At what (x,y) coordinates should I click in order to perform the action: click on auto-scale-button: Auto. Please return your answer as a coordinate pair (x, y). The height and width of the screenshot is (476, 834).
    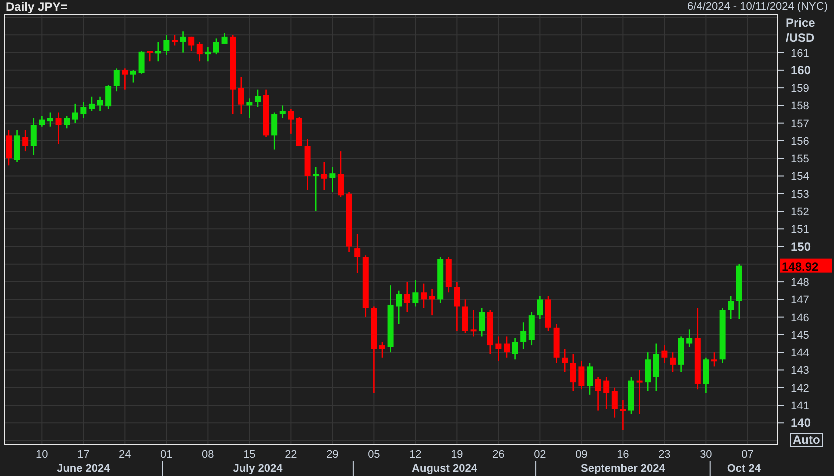
    Looking at the image, I should click on (807, 440).